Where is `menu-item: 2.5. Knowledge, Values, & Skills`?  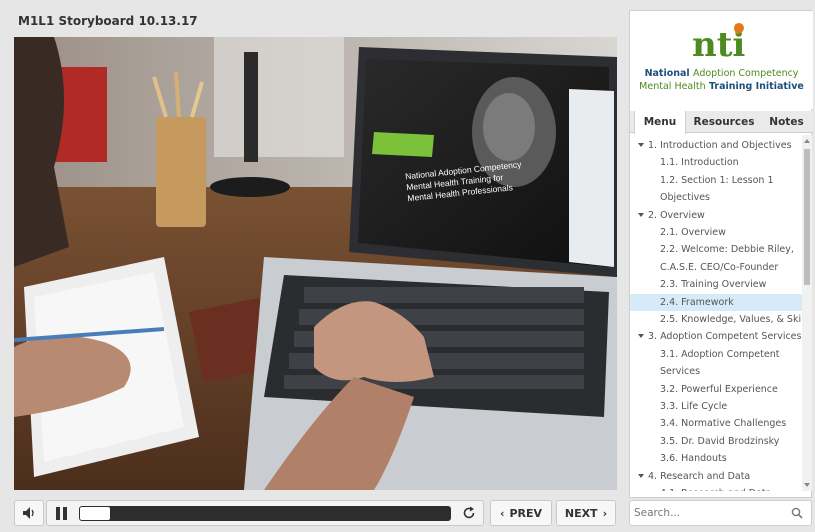 menu-item: 2.5. Knowledge, Values, & Skills is located at coordinates (716, 319).